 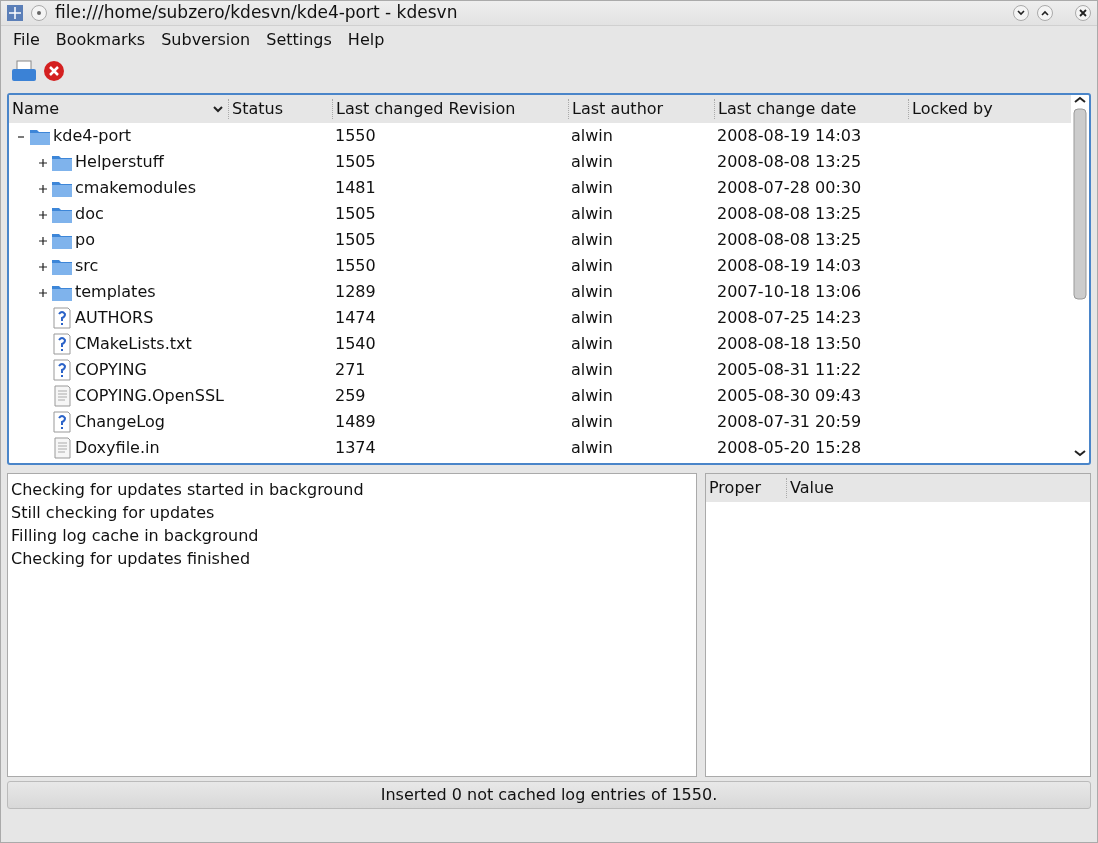 I want to click on table-cell-text: 259, so click(x=350, y=396).